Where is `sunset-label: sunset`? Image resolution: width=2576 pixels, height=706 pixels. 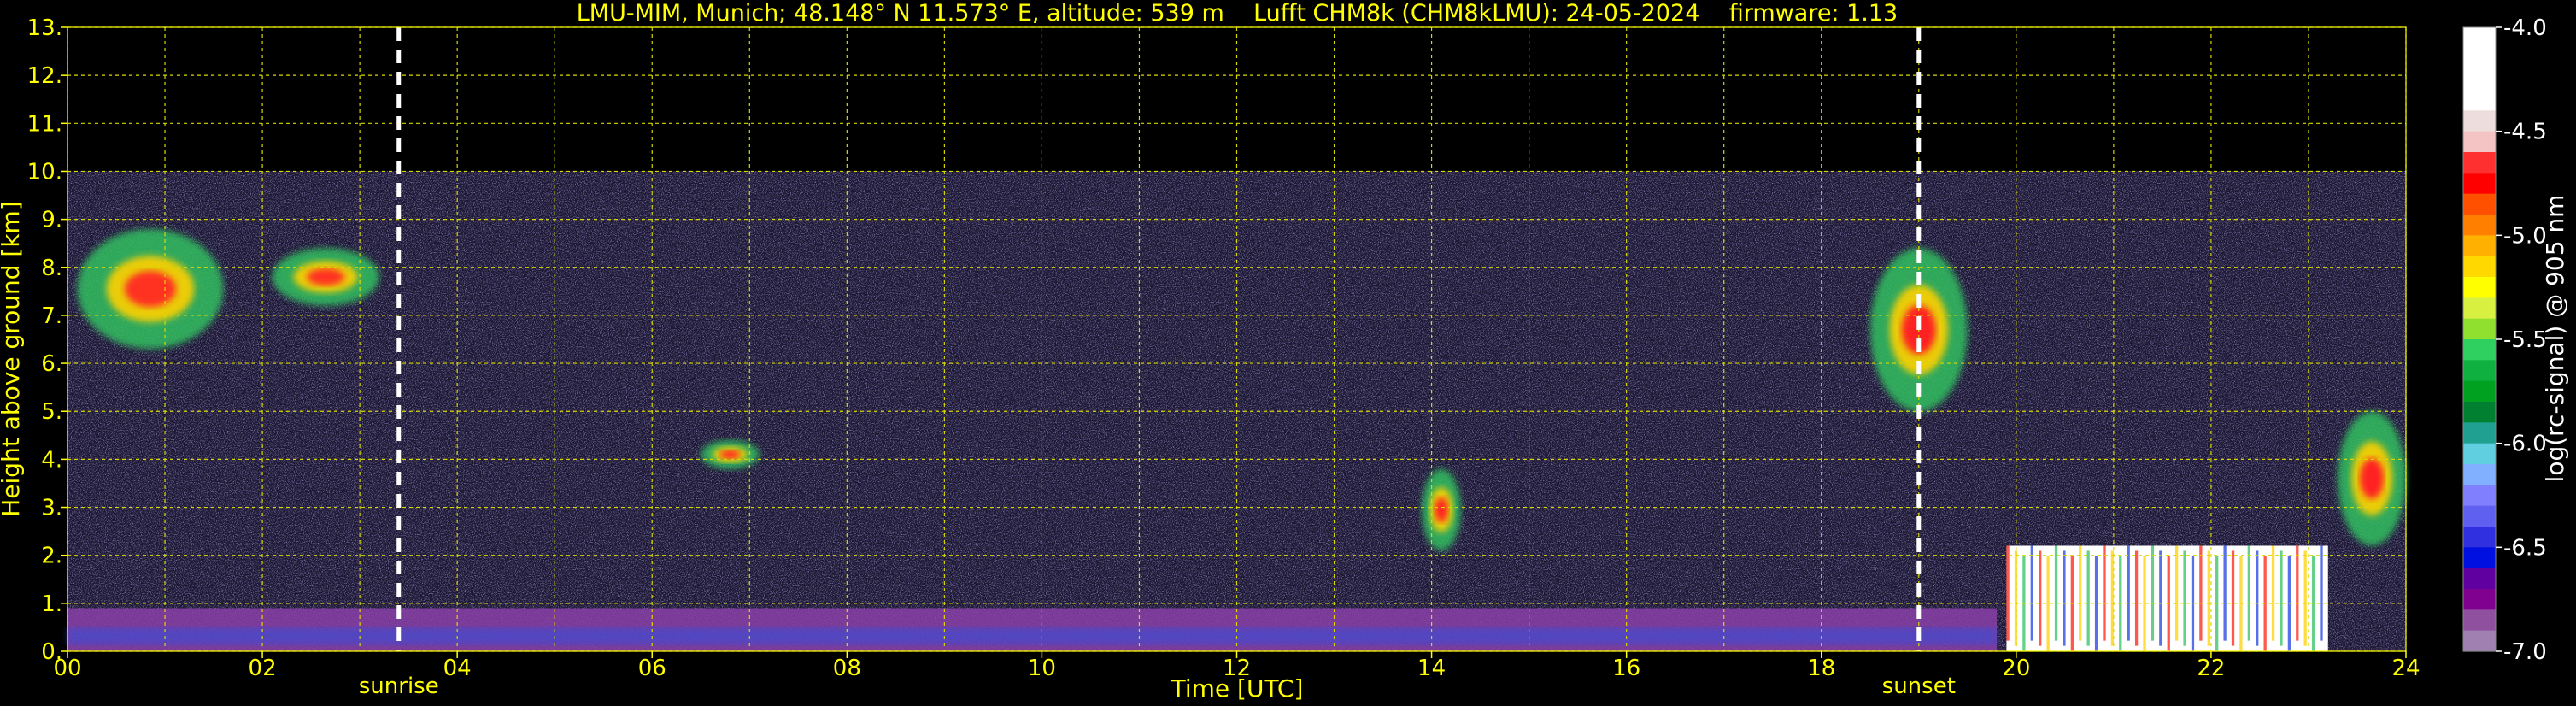 sunset-label: sunset is located at coordinates (1919, 686).